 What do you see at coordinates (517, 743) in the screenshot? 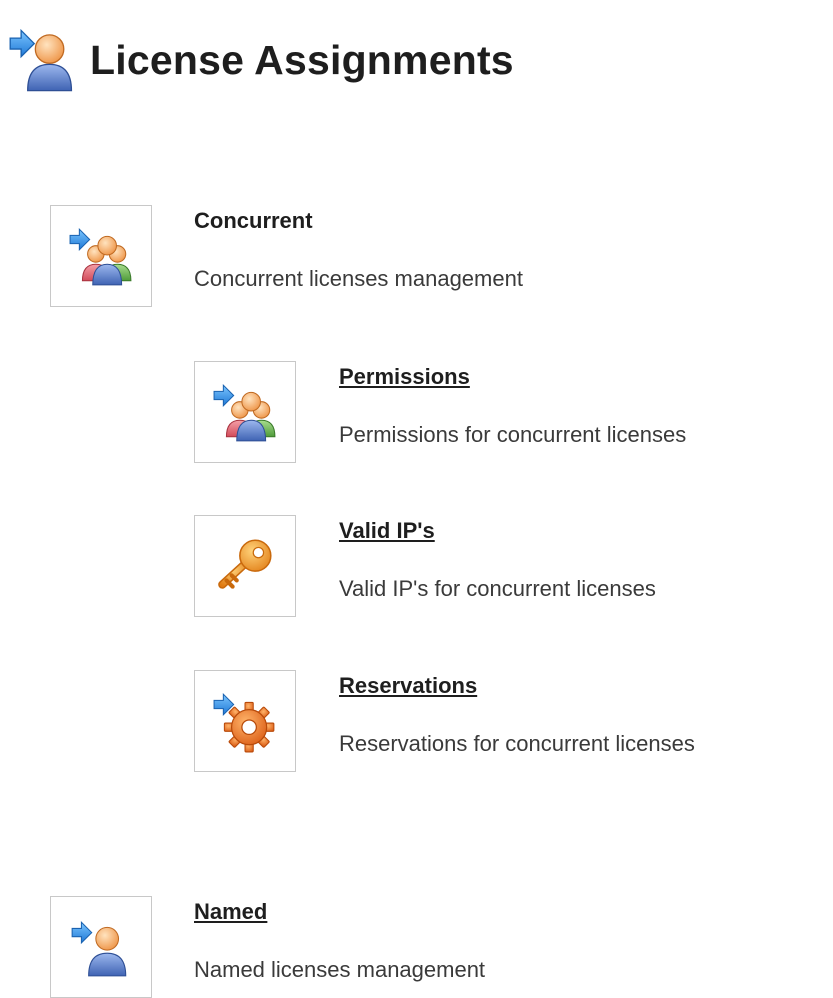
I see `reservations-description: Reservations for concurrent licenses` at bounding box center [517, 743].